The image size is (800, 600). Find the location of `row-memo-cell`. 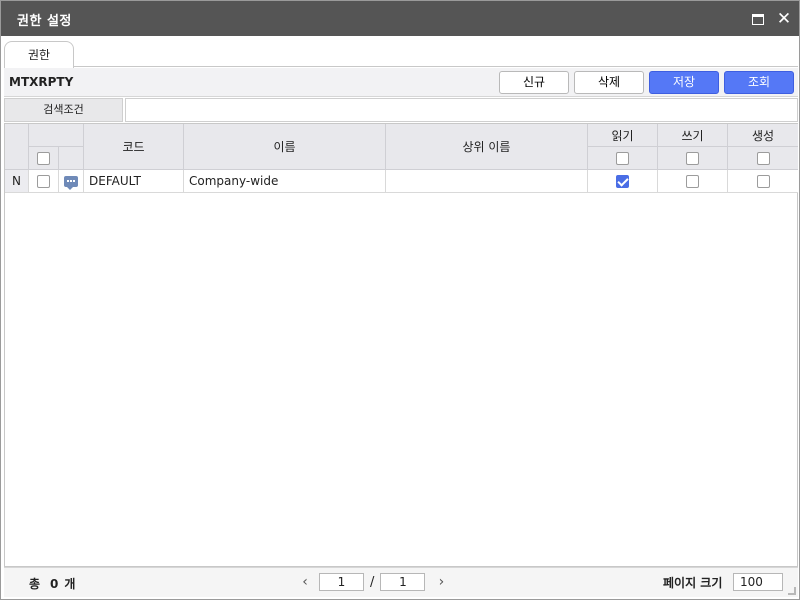

row-memo-cell is located at coordinates (71, 181).